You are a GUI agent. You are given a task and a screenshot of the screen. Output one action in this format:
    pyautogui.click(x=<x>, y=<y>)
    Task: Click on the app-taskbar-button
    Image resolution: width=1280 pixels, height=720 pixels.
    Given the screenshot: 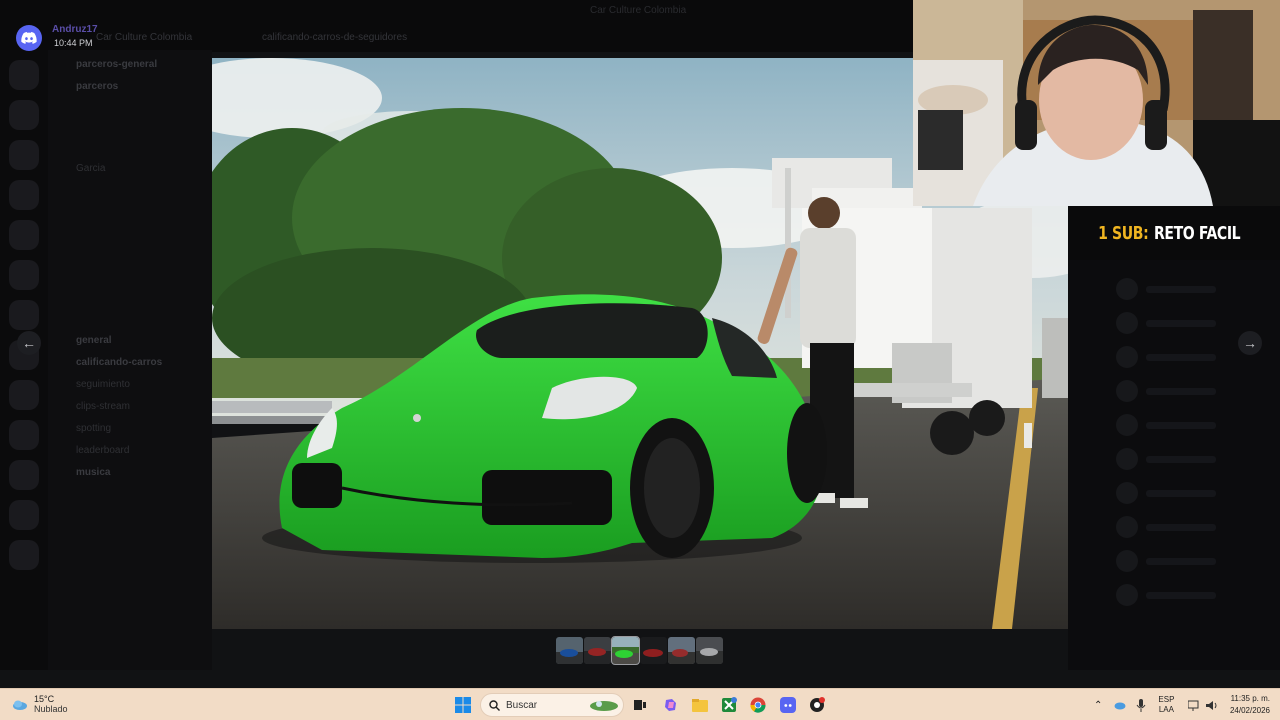 What is the action you would take?
    pyautogui.click(x=817, y=705)
    